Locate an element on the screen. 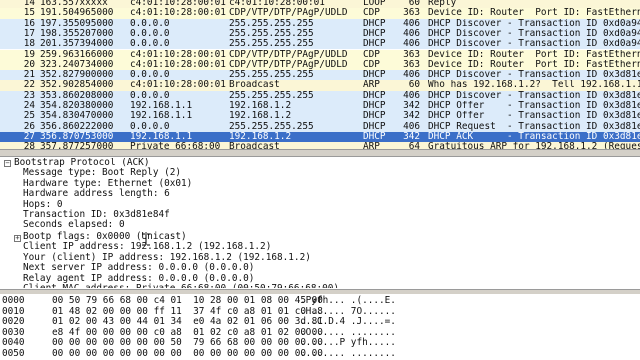 The width and height of the screenshot is (640, 360). packet-time: 356.870753000 is located at coordinates (77, 136).